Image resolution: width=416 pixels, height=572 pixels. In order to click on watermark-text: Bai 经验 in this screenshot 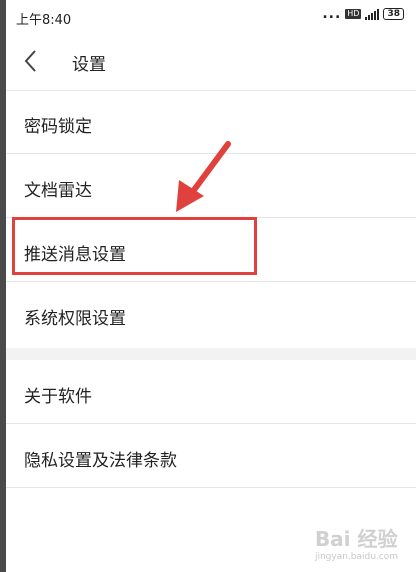, I will do `click(356, 539)`.